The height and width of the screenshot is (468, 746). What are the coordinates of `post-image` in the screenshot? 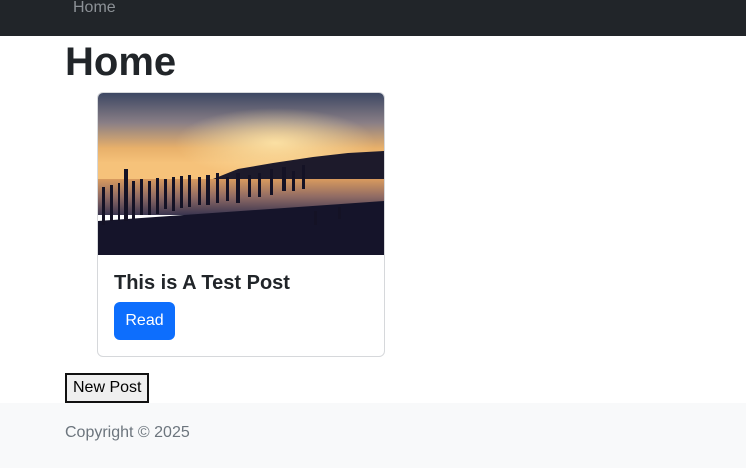 It's located at (241, 174).